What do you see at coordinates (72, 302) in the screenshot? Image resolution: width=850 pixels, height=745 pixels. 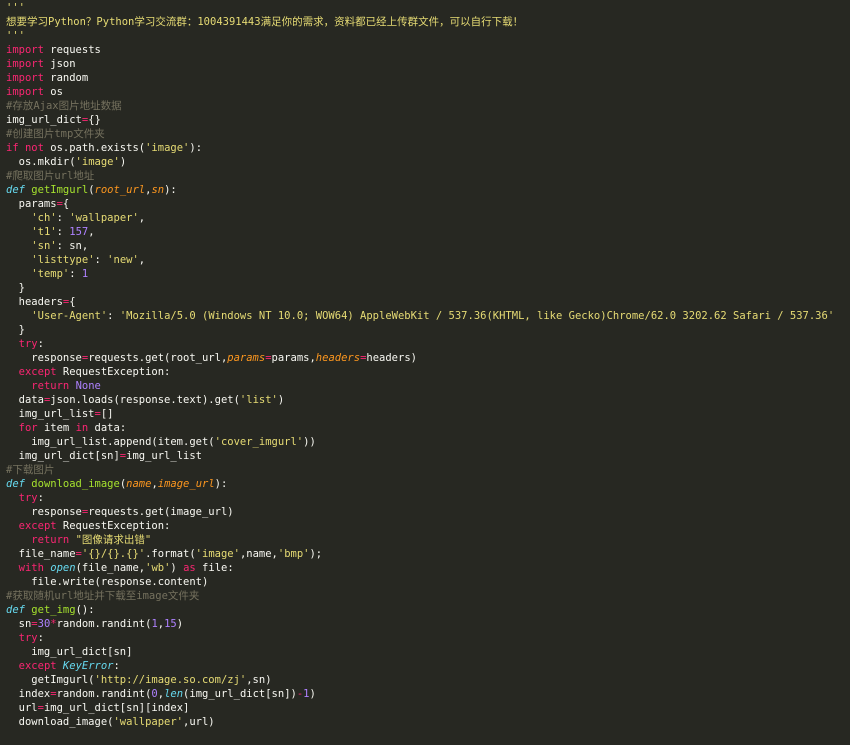 I see `code-token: {` at bounding box center [72, 302].